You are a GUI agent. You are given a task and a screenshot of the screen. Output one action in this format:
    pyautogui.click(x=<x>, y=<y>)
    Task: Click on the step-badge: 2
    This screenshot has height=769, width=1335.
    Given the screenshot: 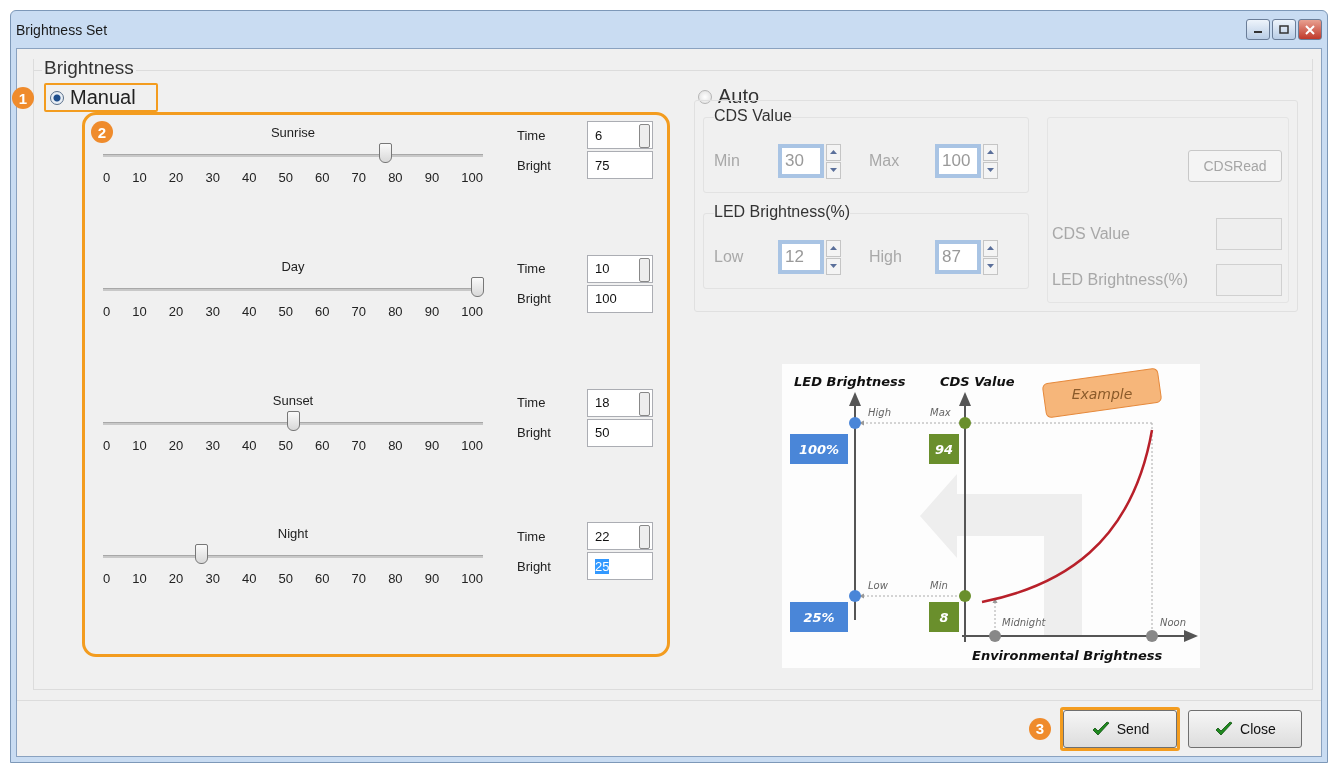 What is the action you would take?
    pyautogui.click(x=102, y=132)
    